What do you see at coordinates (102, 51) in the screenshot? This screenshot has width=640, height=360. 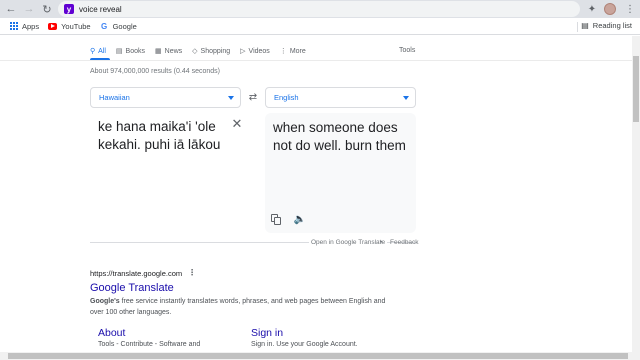 I see `tab-label: All` at bounding box center [102, 51].